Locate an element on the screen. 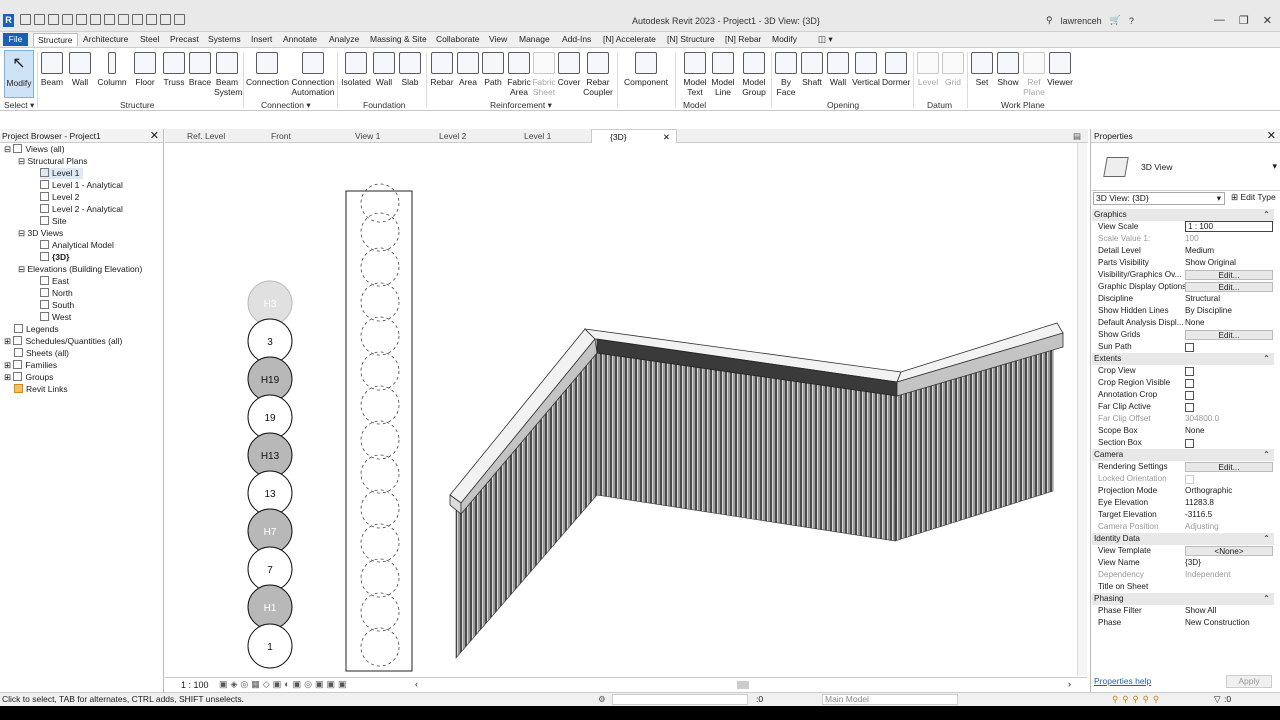  property-row: Title on Sheet is located at coordinates (1183, 587).